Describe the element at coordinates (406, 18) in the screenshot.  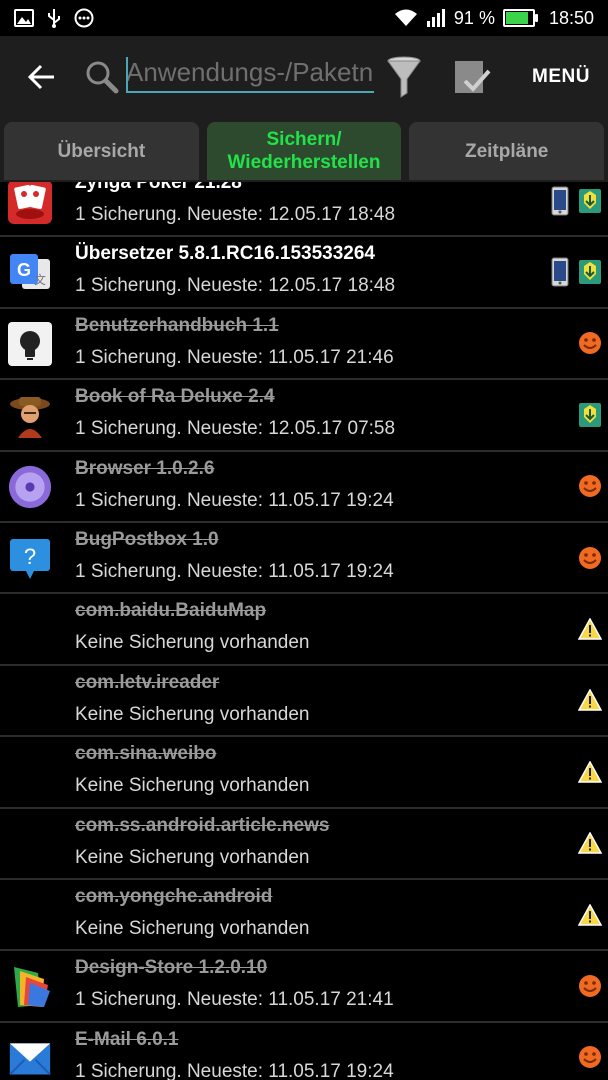
I see `wifi-icon` at that location.